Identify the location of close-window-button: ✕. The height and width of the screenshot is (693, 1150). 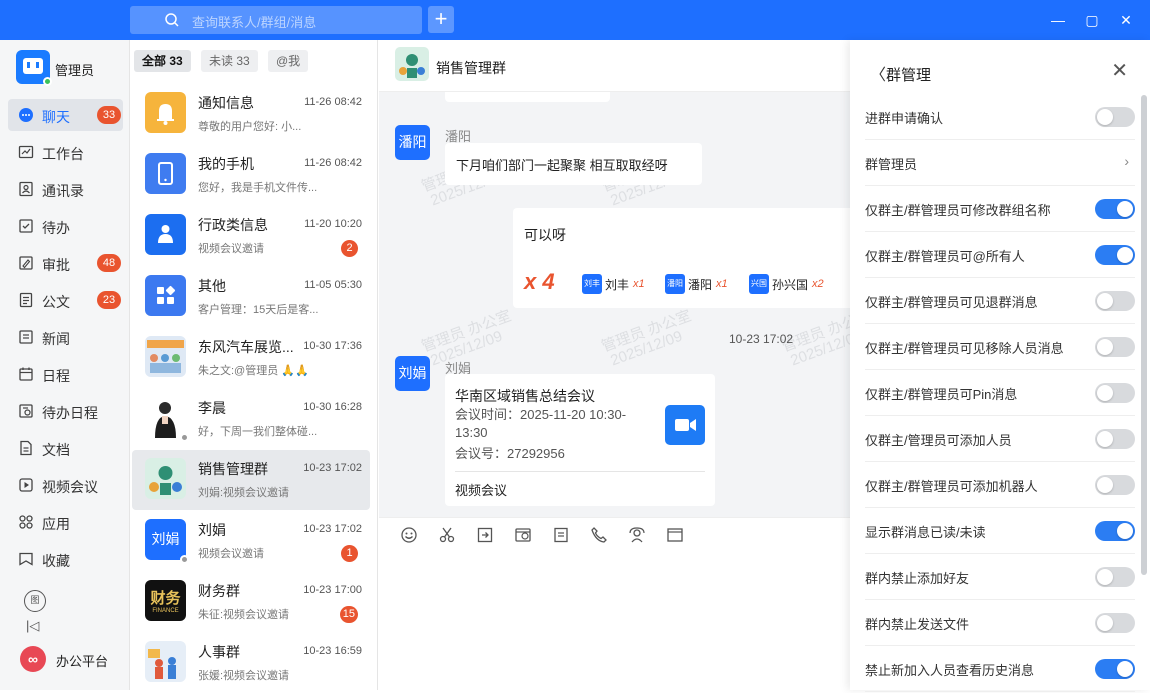
(1126, 20).